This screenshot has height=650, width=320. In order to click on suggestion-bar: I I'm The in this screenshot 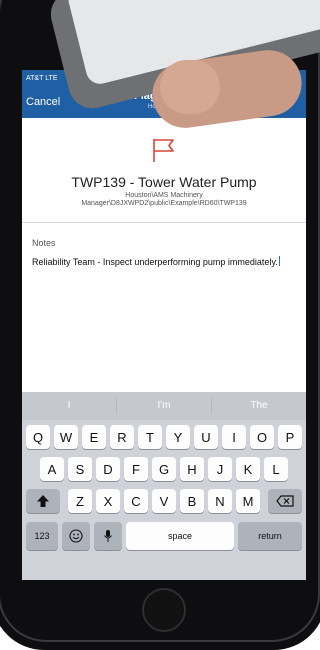, I will do `click(164, 406)`.